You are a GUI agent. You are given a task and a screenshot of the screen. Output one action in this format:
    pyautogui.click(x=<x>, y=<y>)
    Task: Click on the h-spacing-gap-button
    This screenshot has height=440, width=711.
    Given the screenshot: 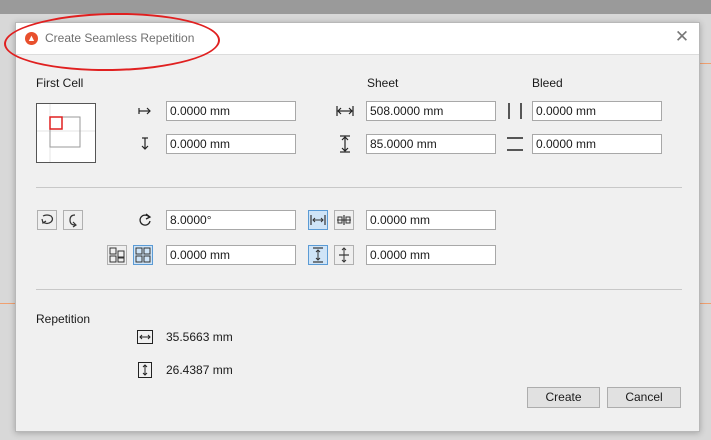 What is the action you would take?
    pyautogui.click(x=318, y=220)
    